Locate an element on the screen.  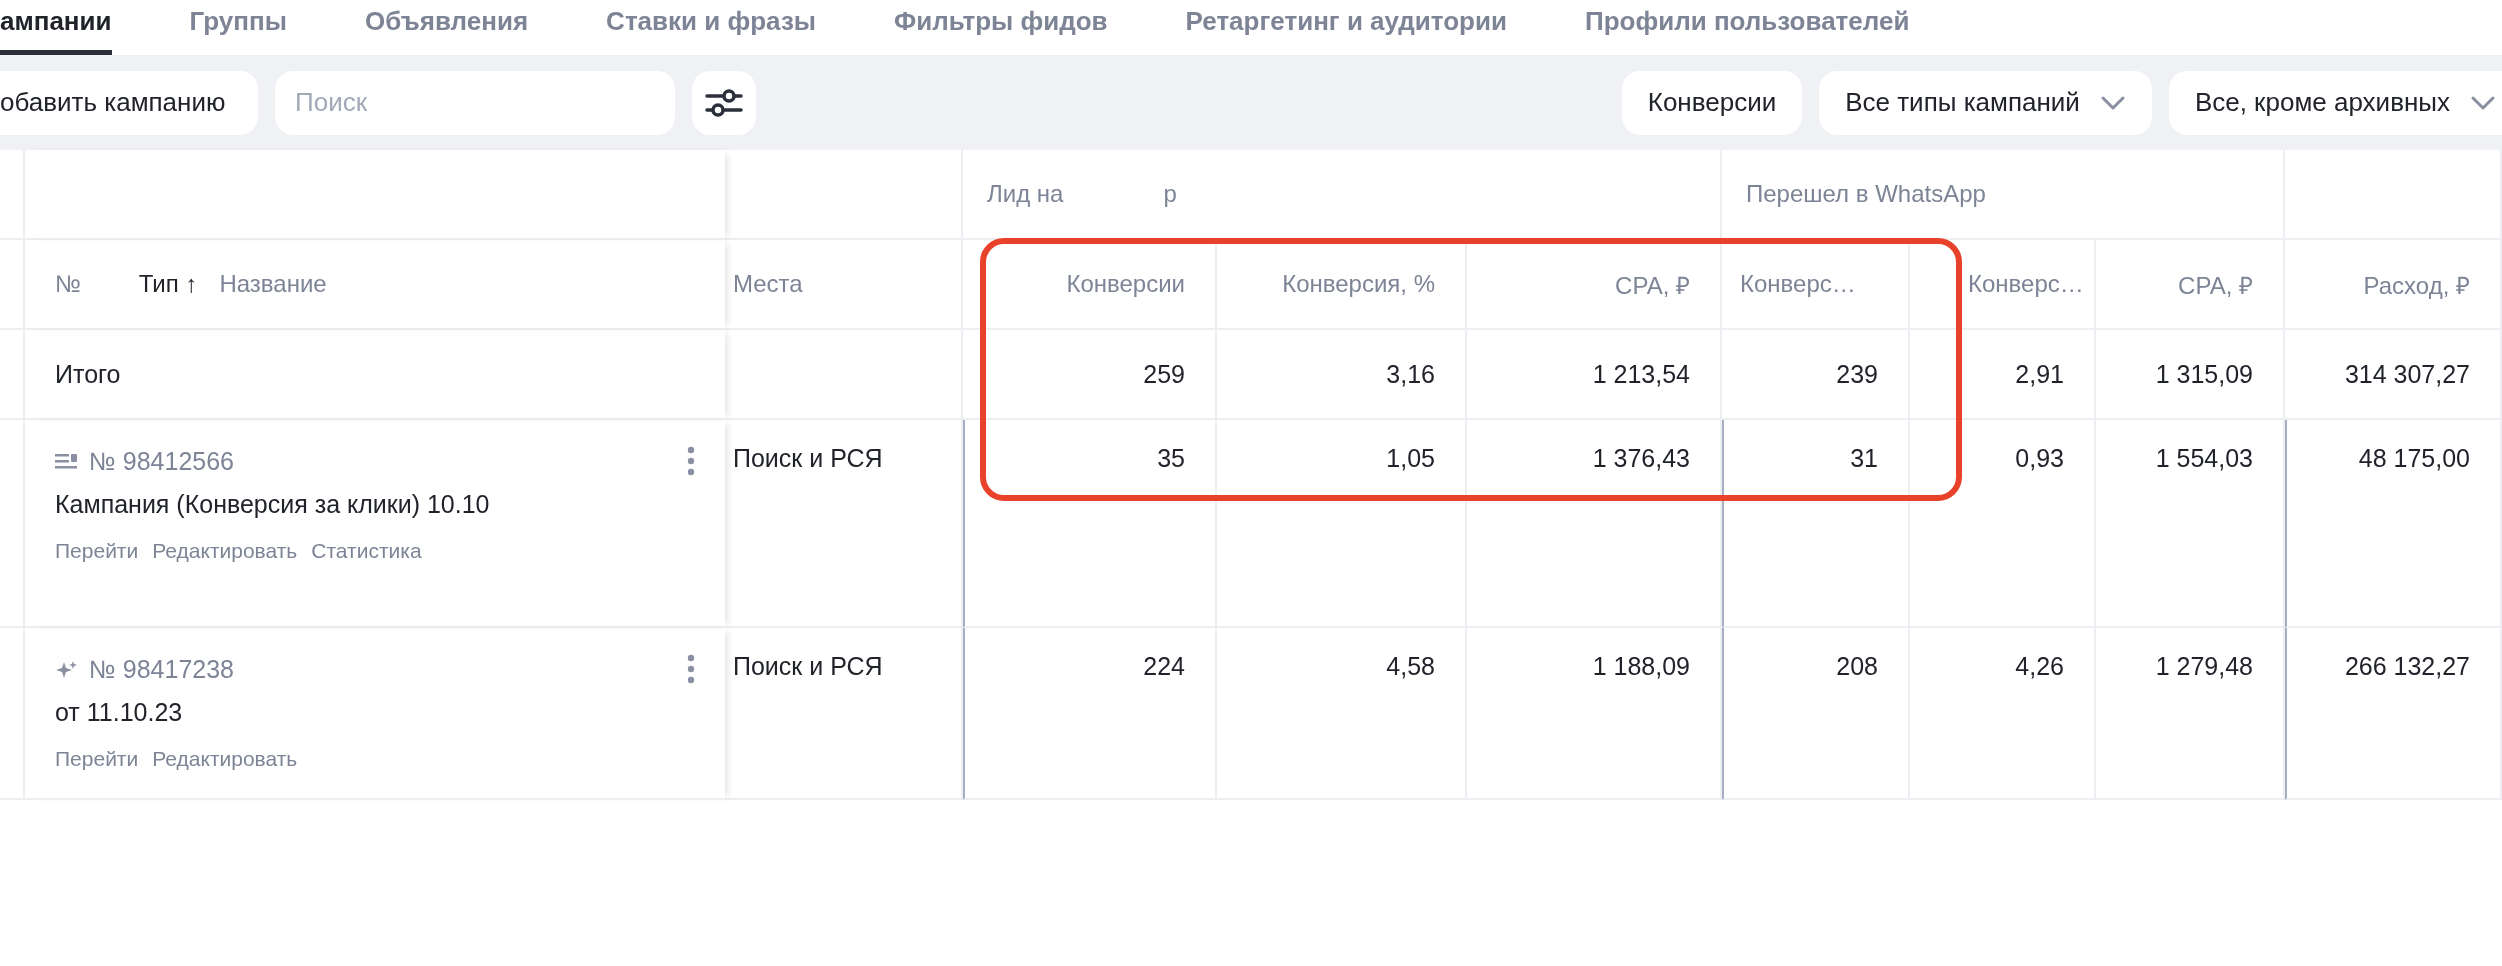
sparkle-icon is located at coordinates (66, 669).